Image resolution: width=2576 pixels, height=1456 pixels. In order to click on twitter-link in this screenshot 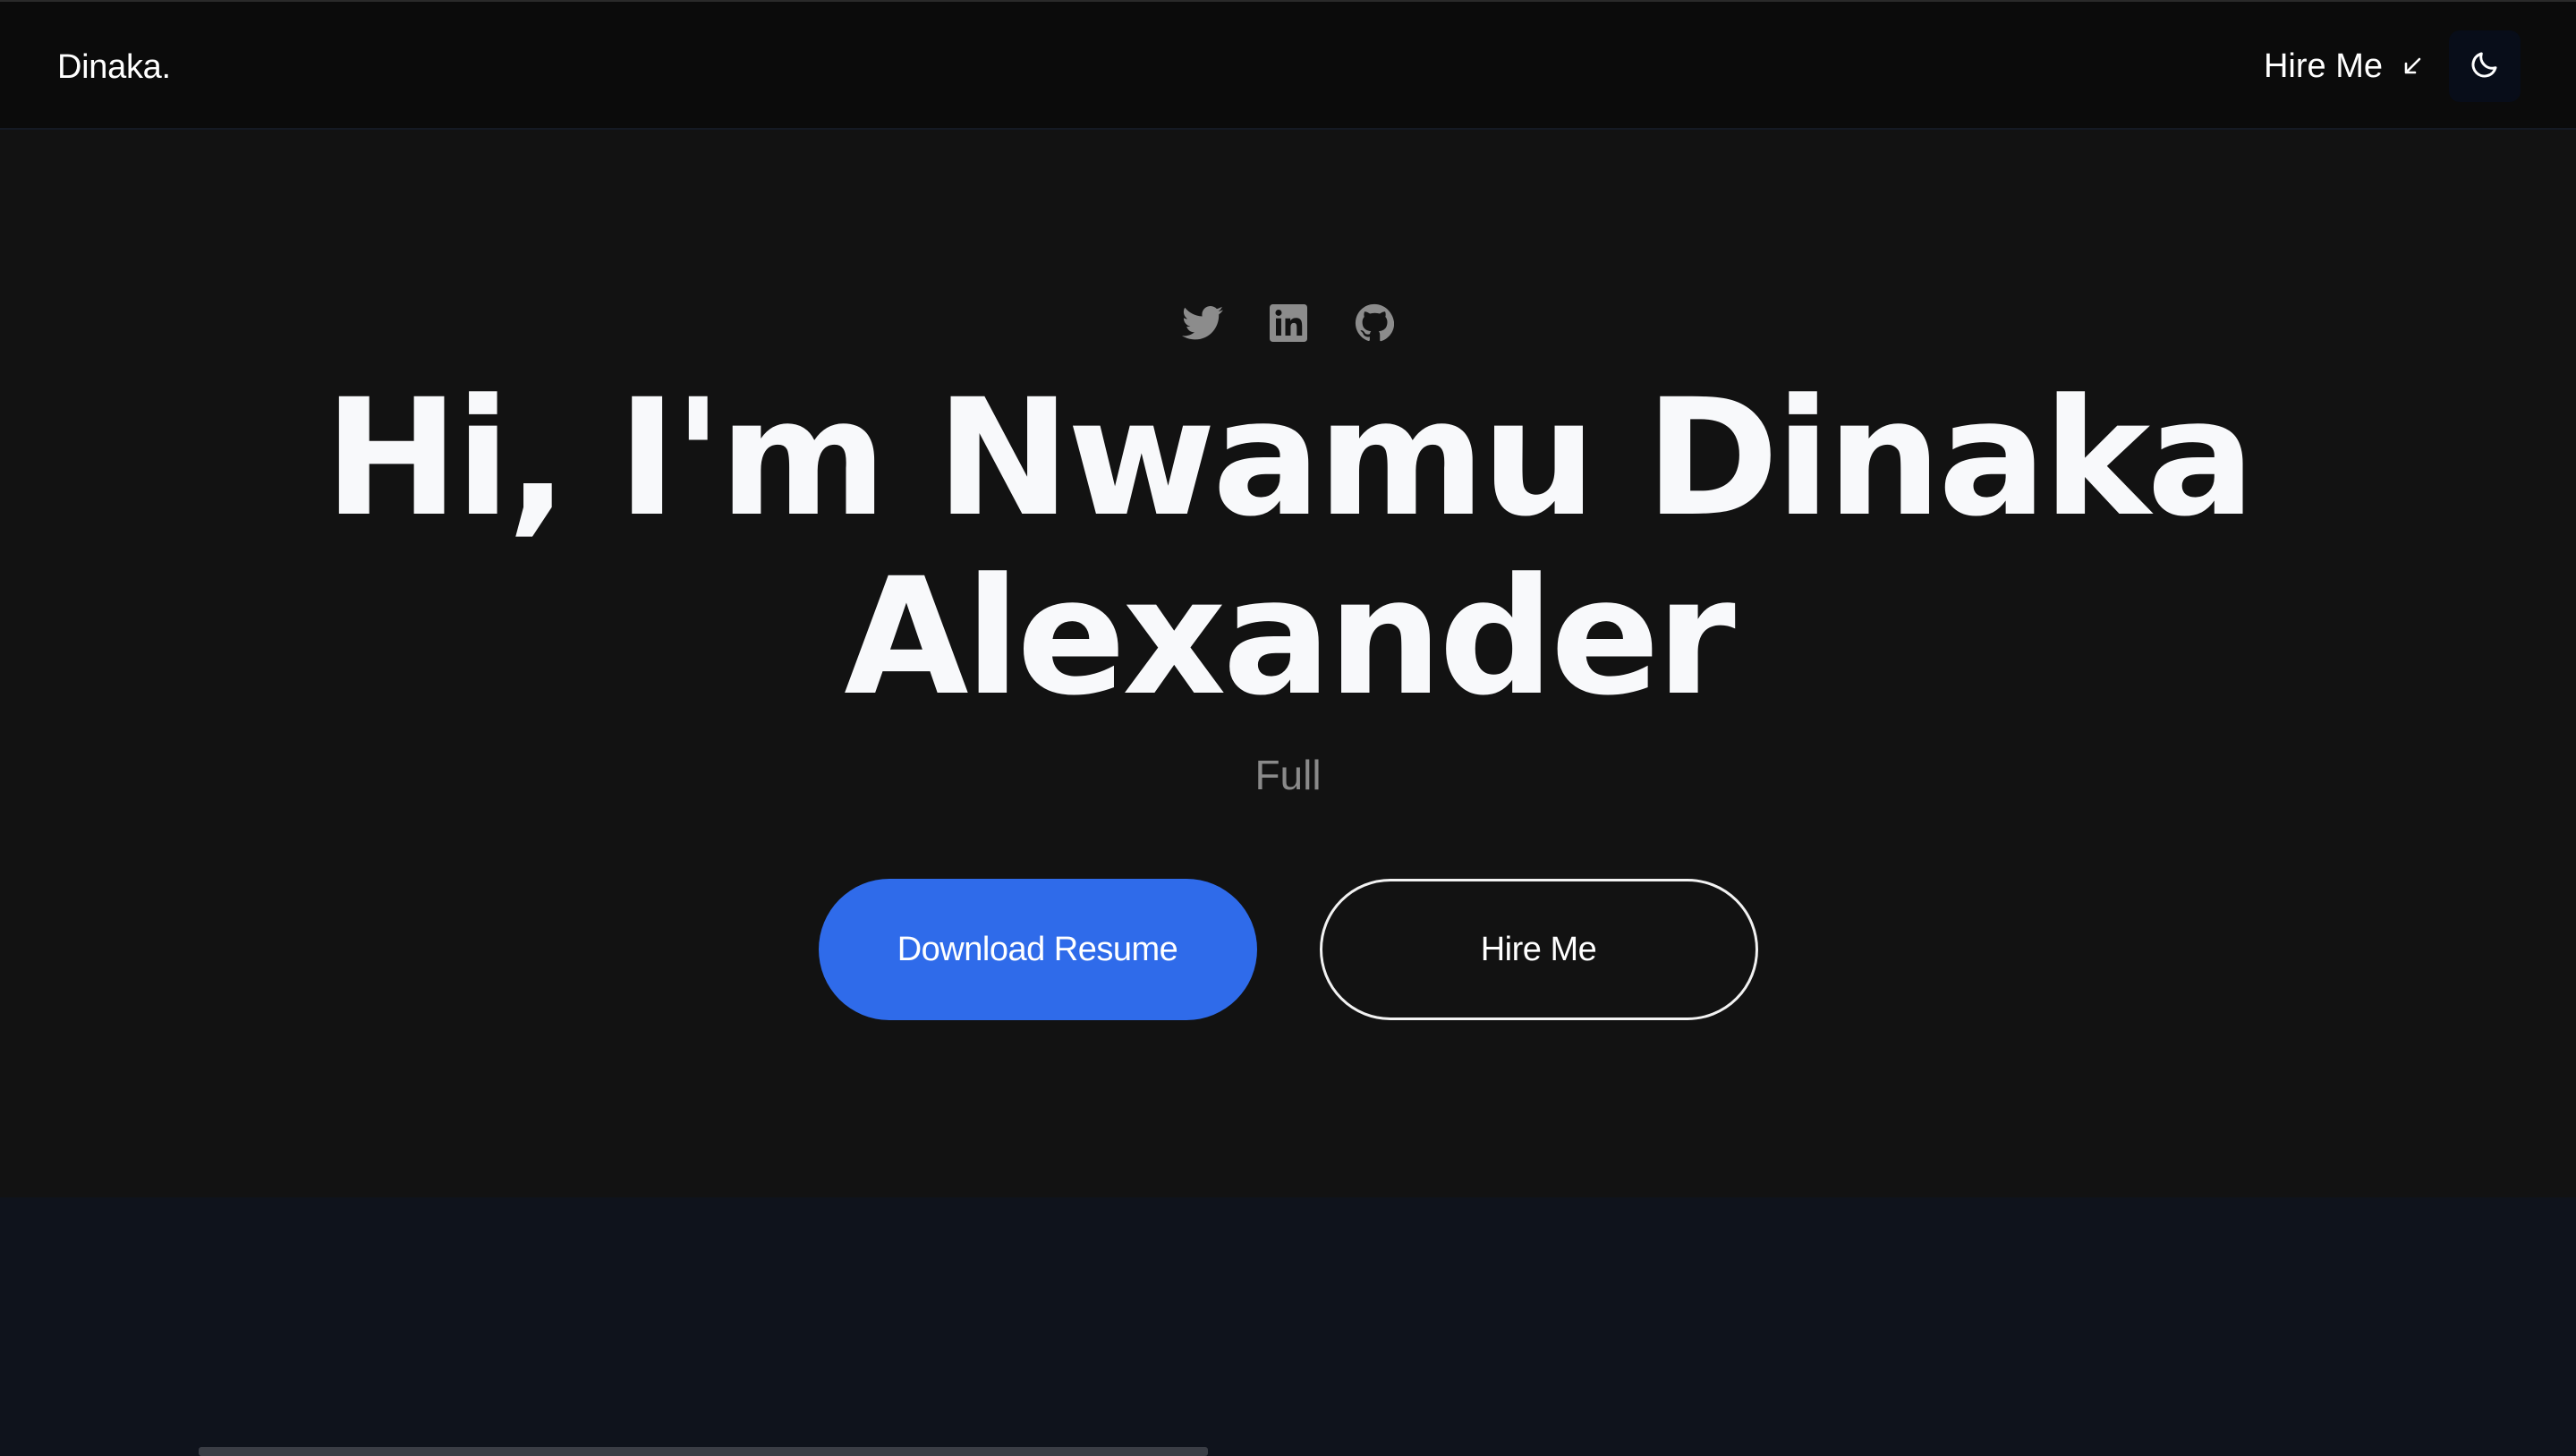, I will do `click(1202, 325)`.